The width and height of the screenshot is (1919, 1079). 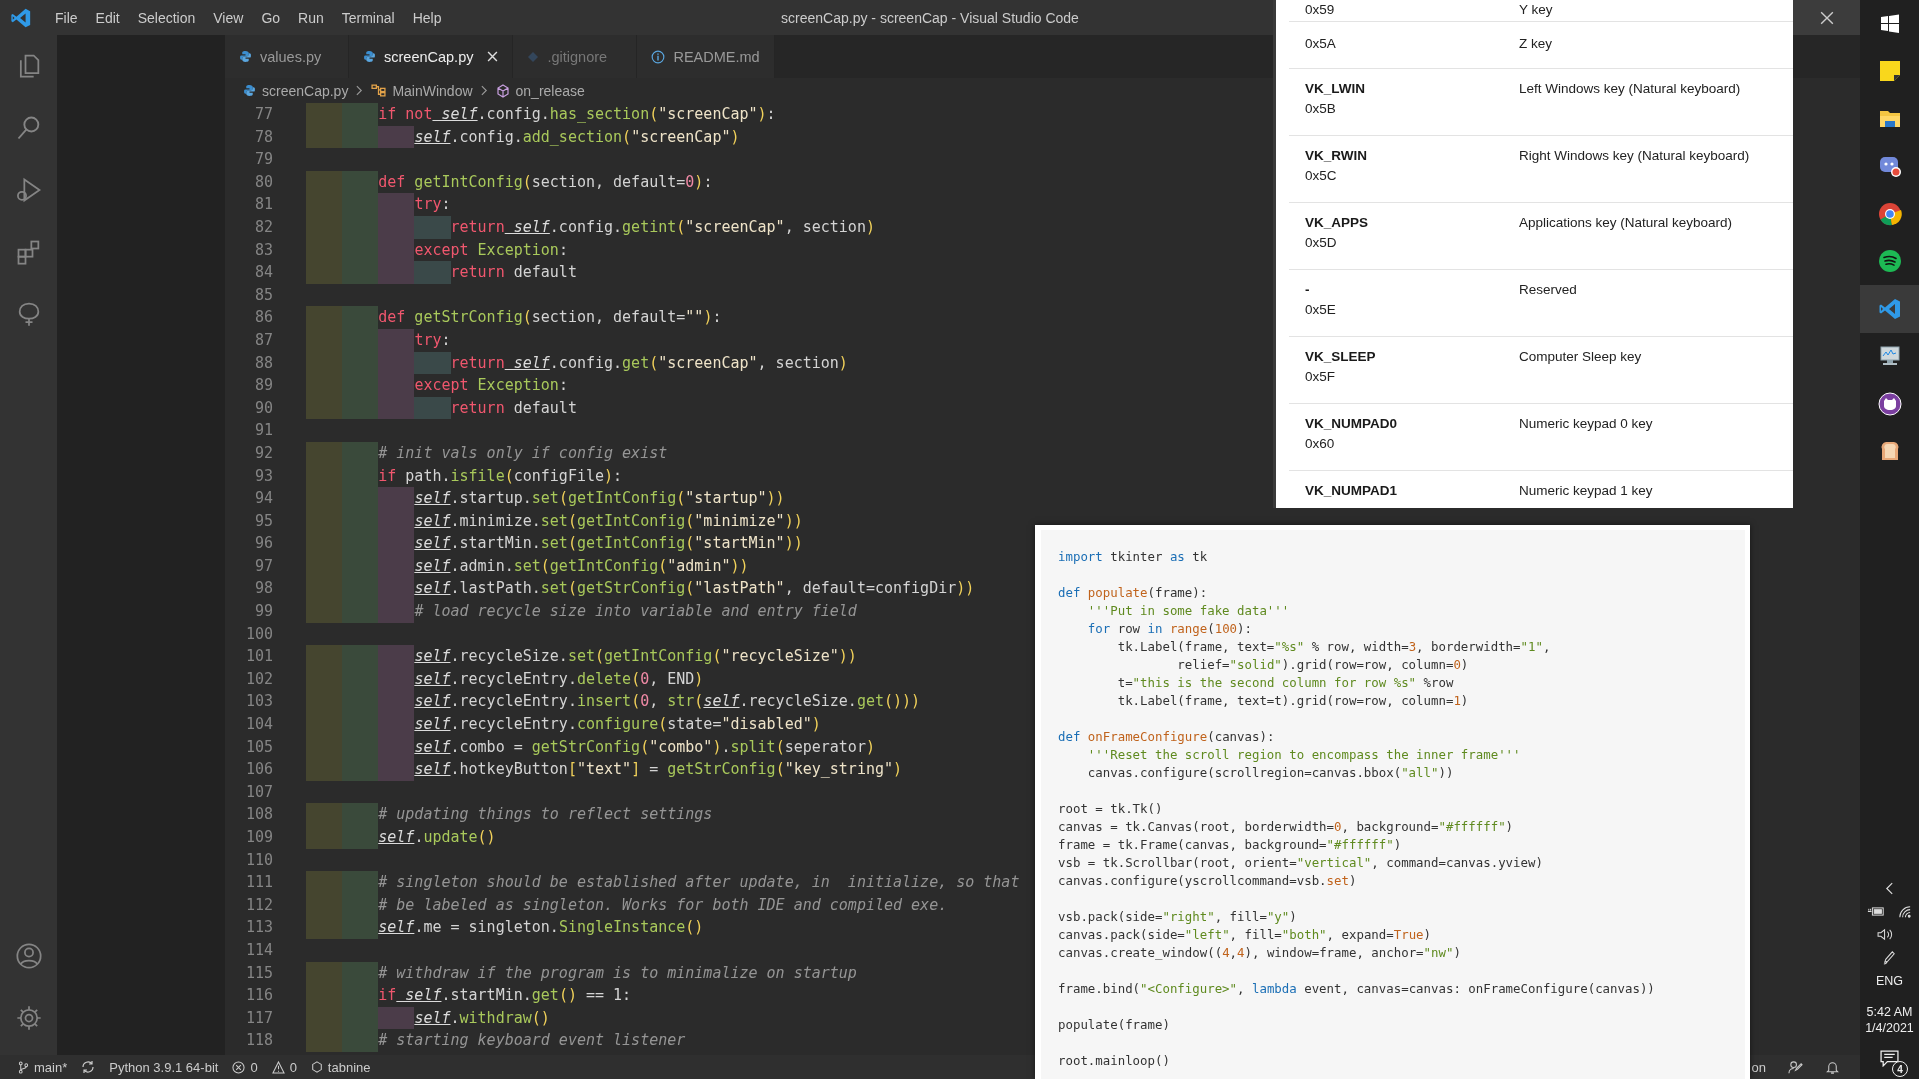 What do you see at coordinates (51, 1067) in the screenshot?
I see `status-item: main*` at bounding box center [51, 1067].